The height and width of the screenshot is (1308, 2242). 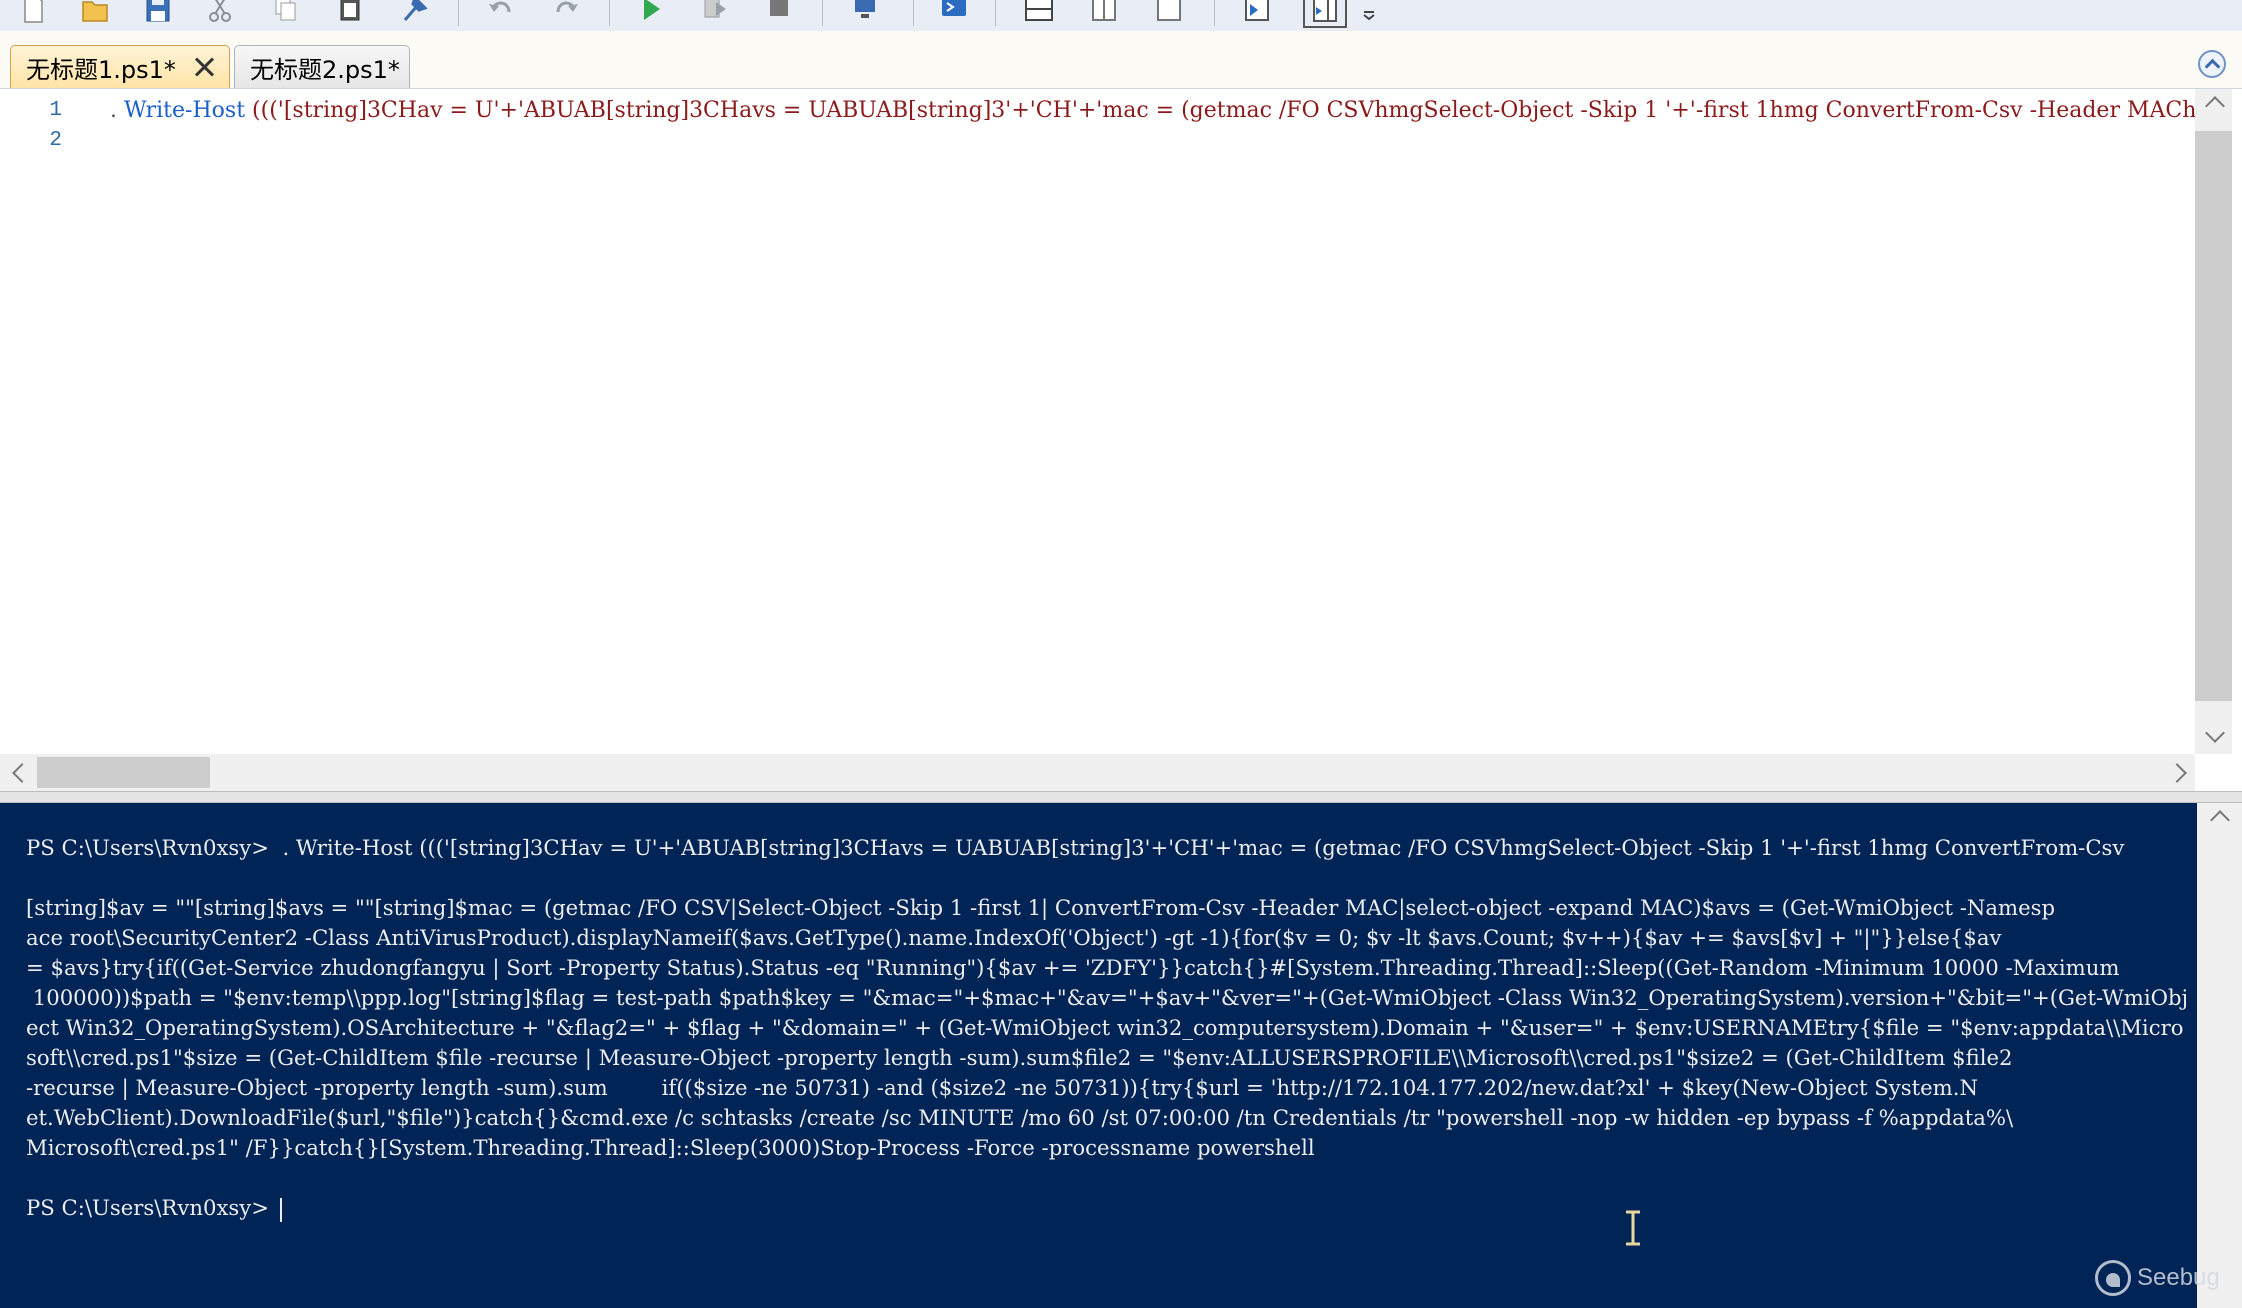 I want to click on line-number-gutter: 1 2, so click(x=40, y=421).